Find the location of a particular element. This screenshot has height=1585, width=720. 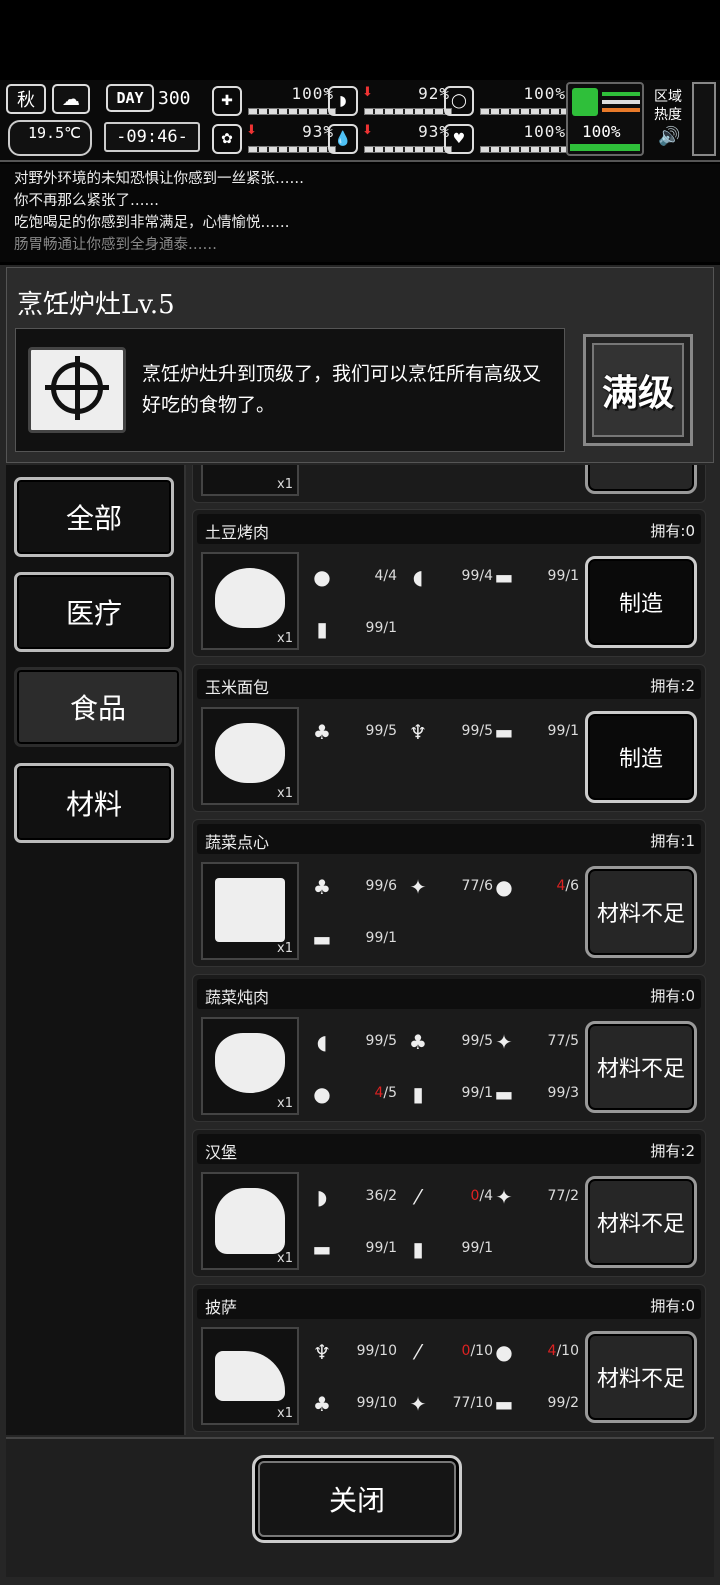

ingredient: ♣ 99/6 is located at coordinates (352, 887).